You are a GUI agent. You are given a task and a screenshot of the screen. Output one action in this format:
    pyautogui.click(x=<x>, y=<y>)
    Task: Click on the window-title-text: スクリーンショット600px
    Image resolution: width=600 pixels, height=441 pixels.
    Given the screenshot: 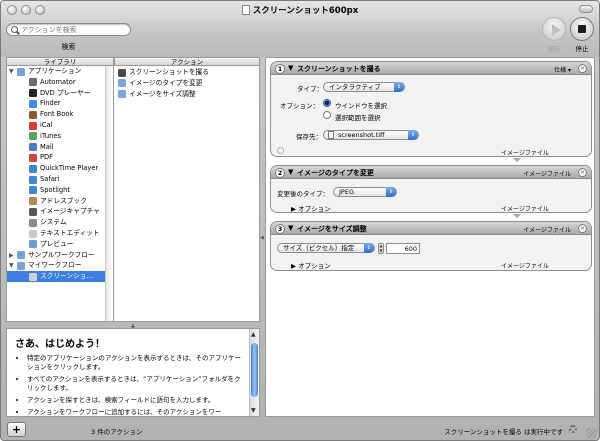 What is the action you would take?
    pyautogui.click(x=305, y=11)
    